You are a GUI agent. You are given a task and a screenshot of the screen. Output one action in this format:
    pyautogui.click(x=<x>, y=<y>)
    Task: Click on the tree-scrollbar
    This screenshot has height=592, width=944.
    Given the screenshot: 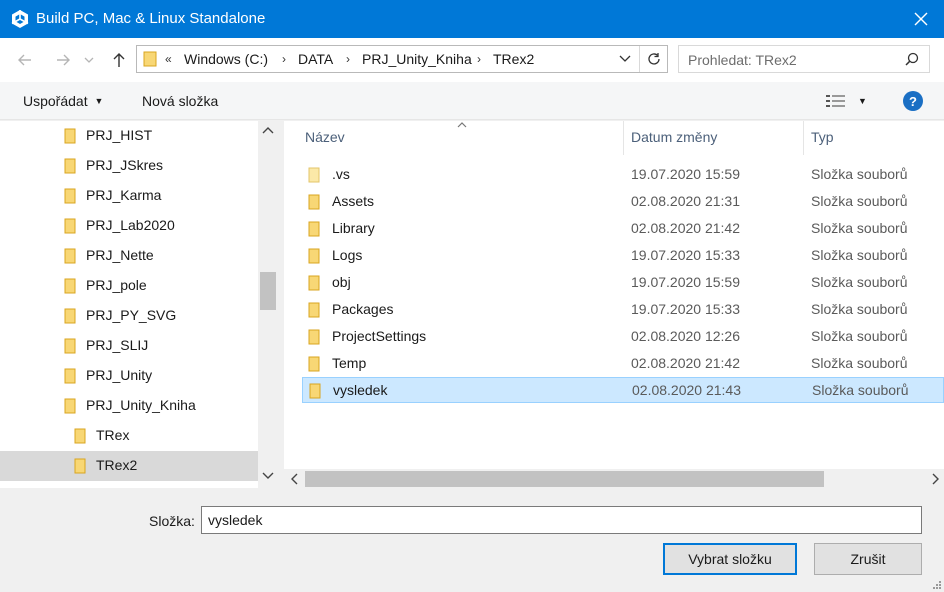 What is the action you would take?
    pyautogui.click(x=268, y=304)
    